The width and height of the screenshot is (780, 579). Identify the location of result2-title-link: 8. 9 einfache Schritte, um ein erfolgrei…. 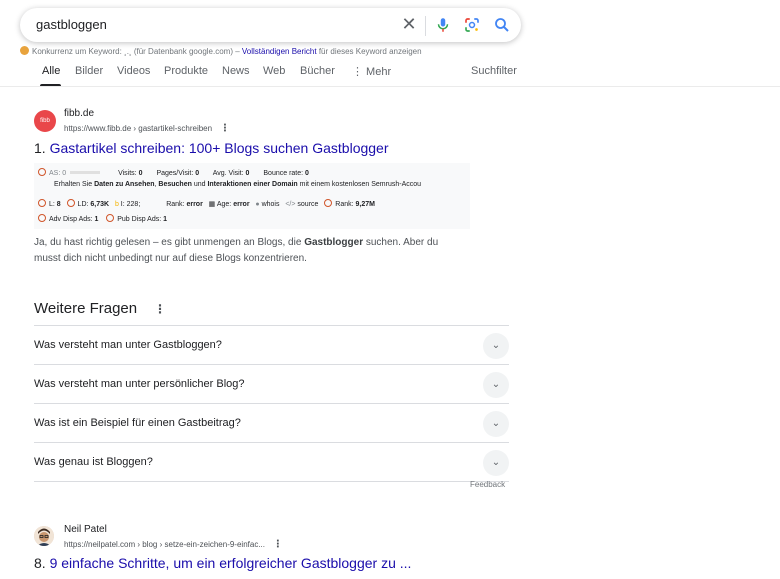
(222, 563).